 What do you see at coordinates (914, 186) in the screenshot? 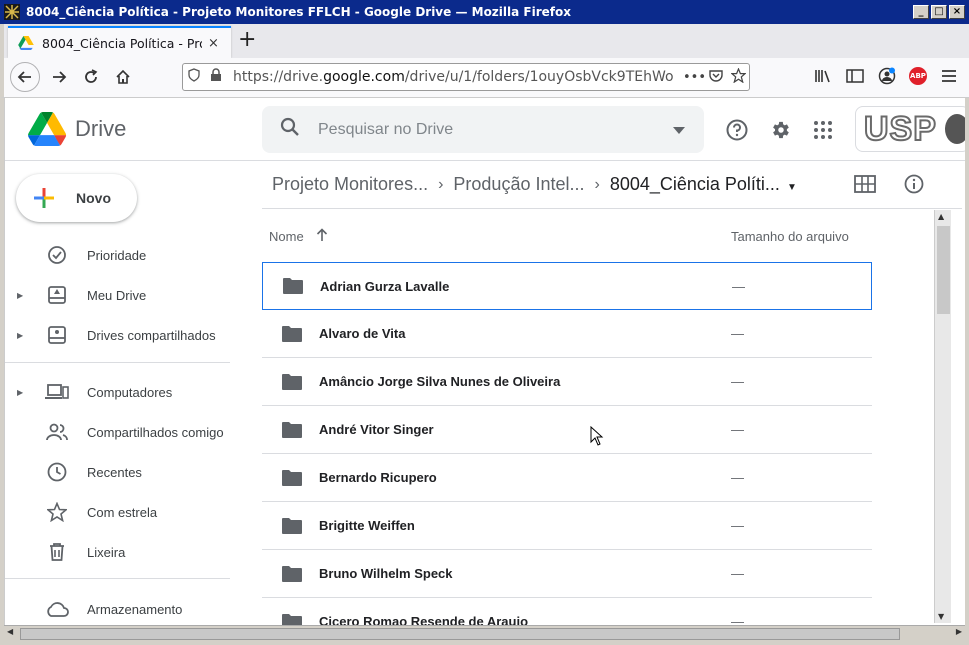
I see `info-icon` at bounding box center [914, 186].